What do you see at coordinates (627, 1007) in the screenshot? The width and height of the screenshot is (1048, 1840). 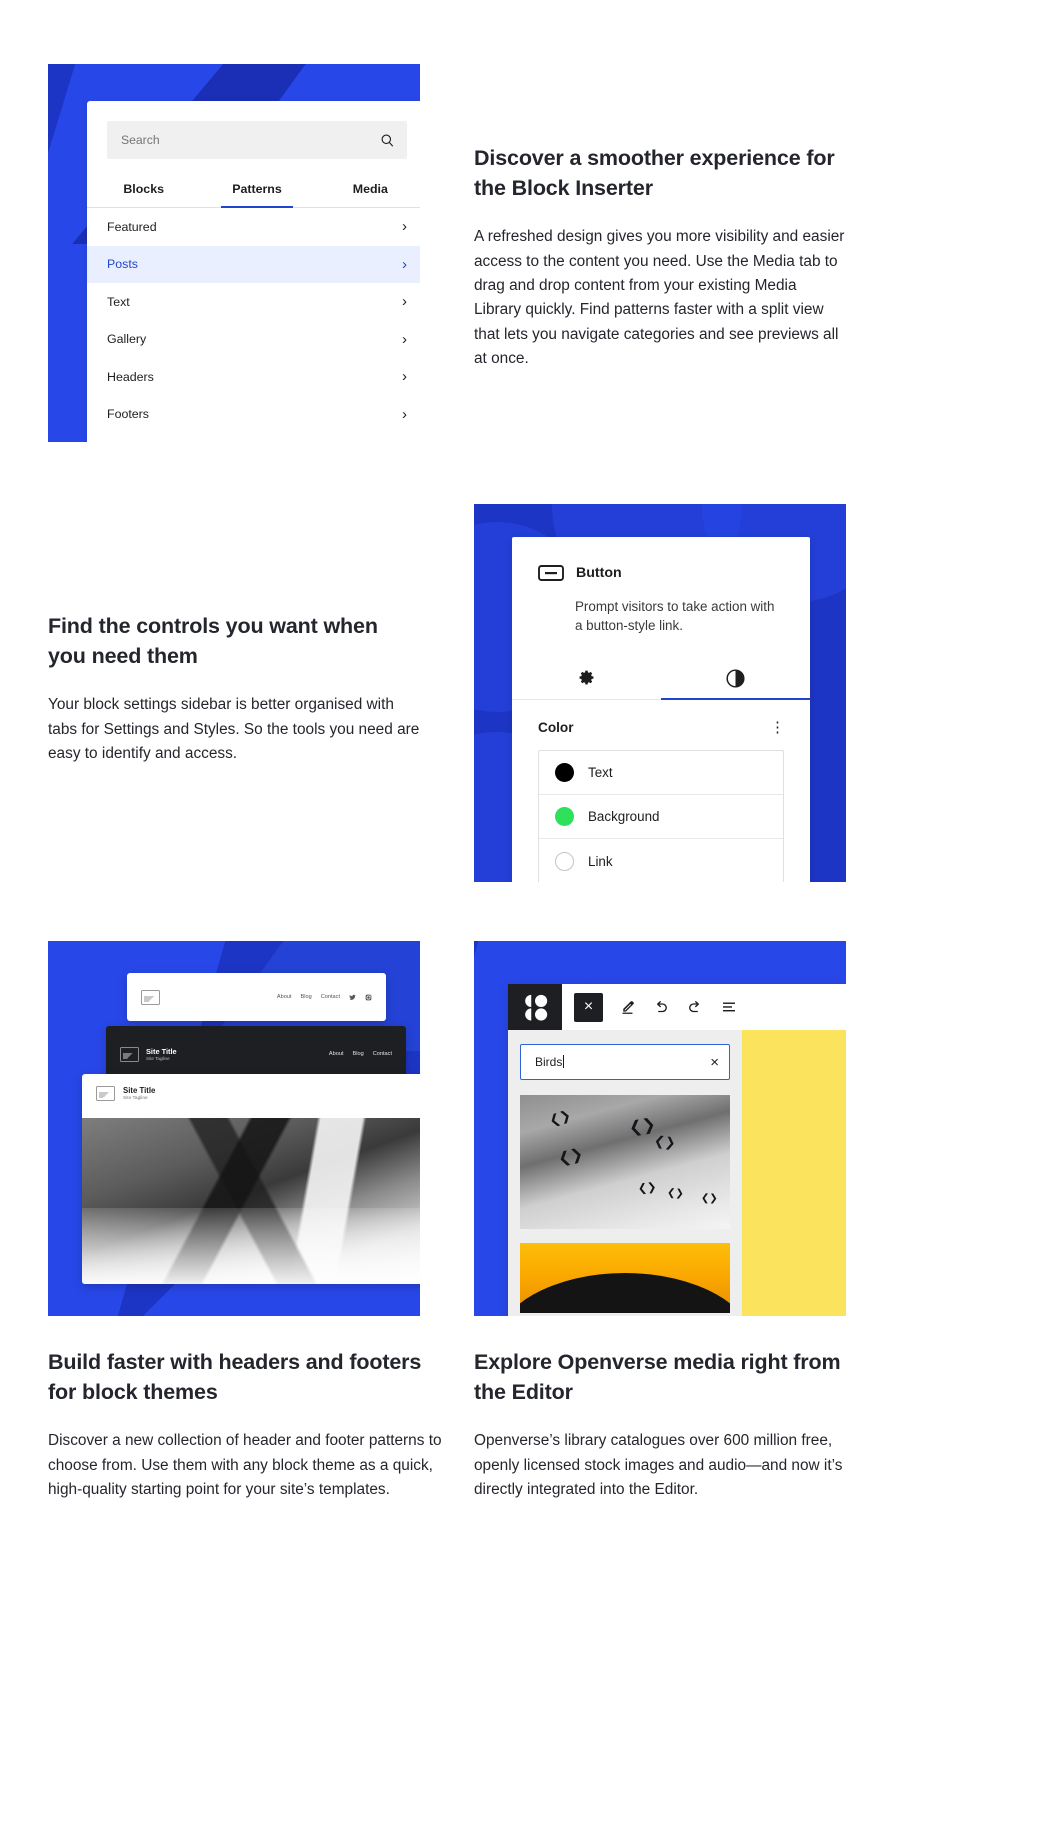 I see `edit-pencil-icon` at bounding box center [627, 1007].